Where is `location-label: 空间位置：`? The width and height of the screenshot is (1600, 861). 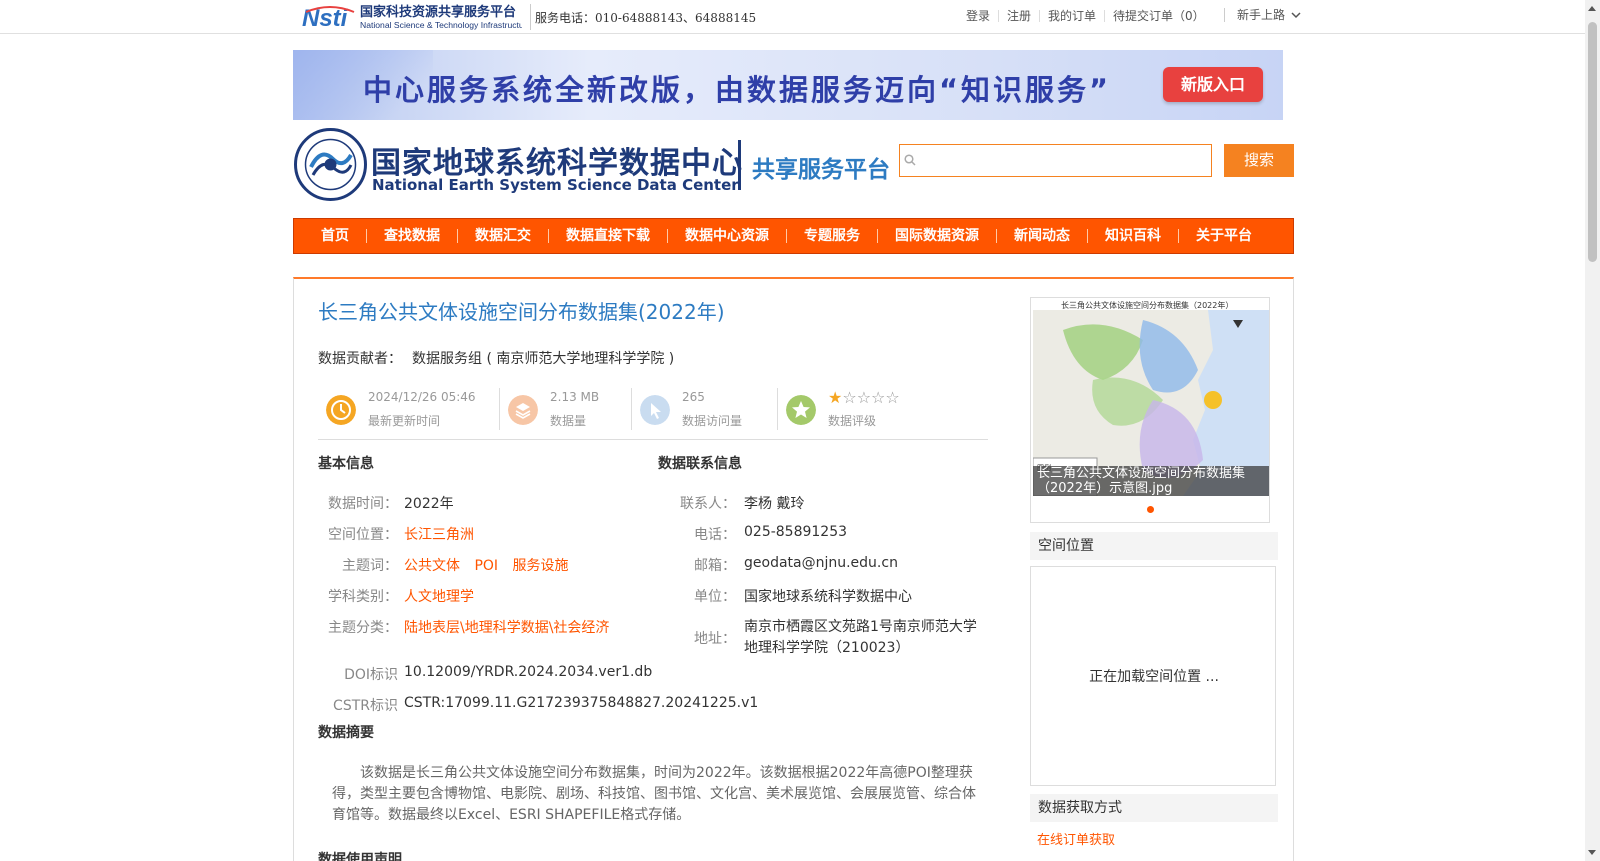 location-label: 空间位置： is located at coordinates (363, 535).